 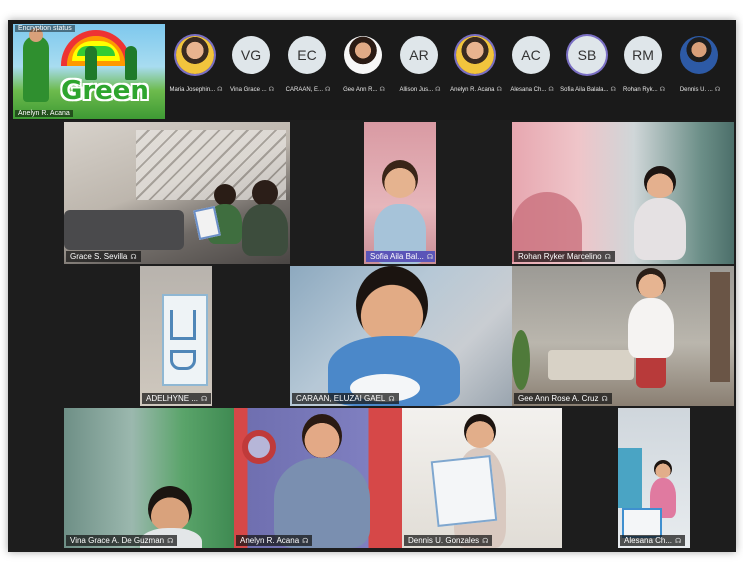 I want to click on participant-item: AR Allison Jus... ☊, so click(x=419, y=70).